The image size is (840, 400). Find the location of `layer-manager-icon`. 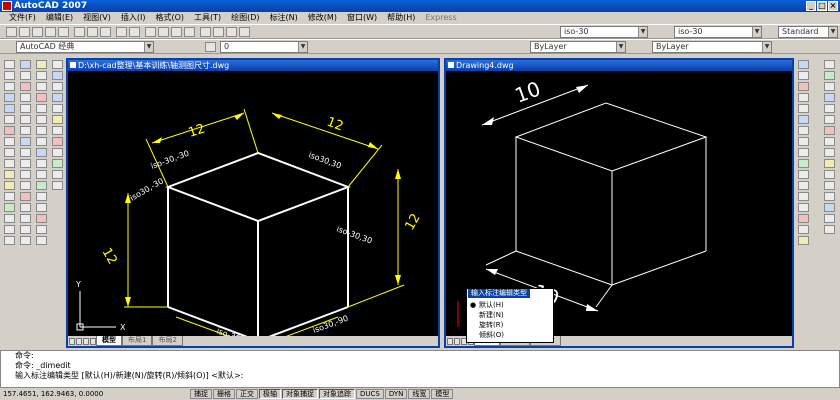

layer-manager-icon is located at coordinates (210, 47).